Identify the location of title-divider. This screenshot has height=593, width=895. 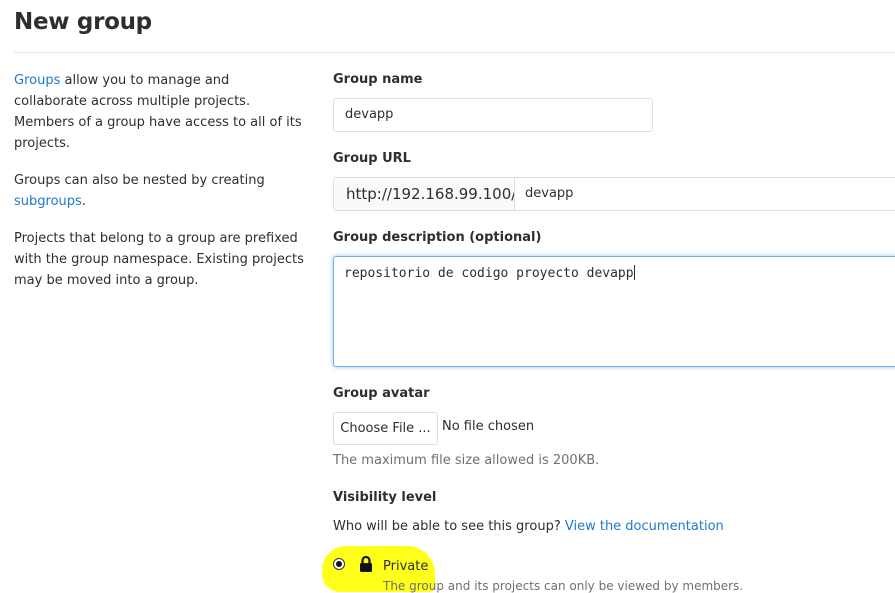
(454, 52).